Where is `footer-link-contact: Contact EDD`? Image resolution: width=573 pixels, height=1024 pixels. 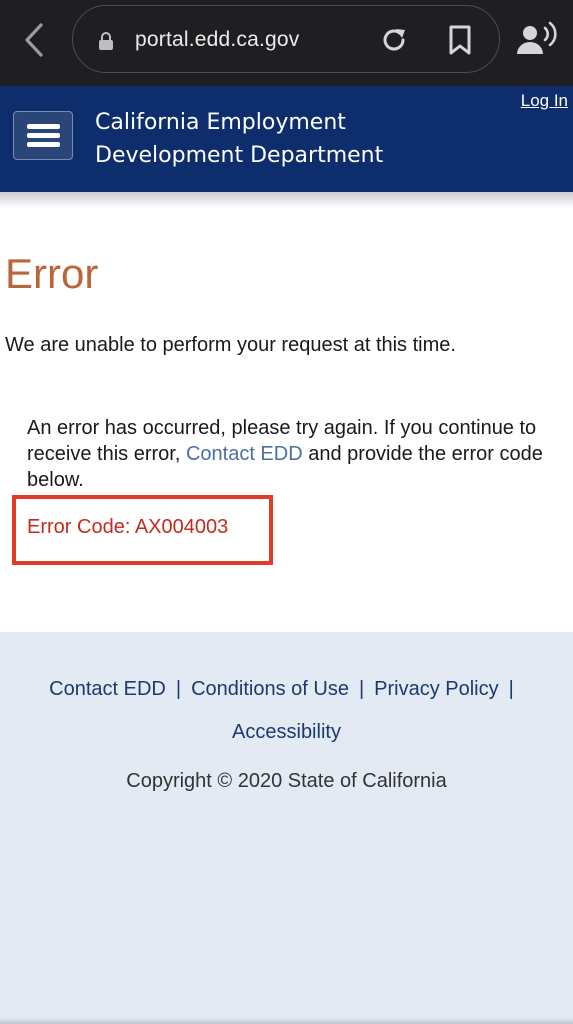 footer-link-contact: Contact EDD is located at coordinates (107, 689).